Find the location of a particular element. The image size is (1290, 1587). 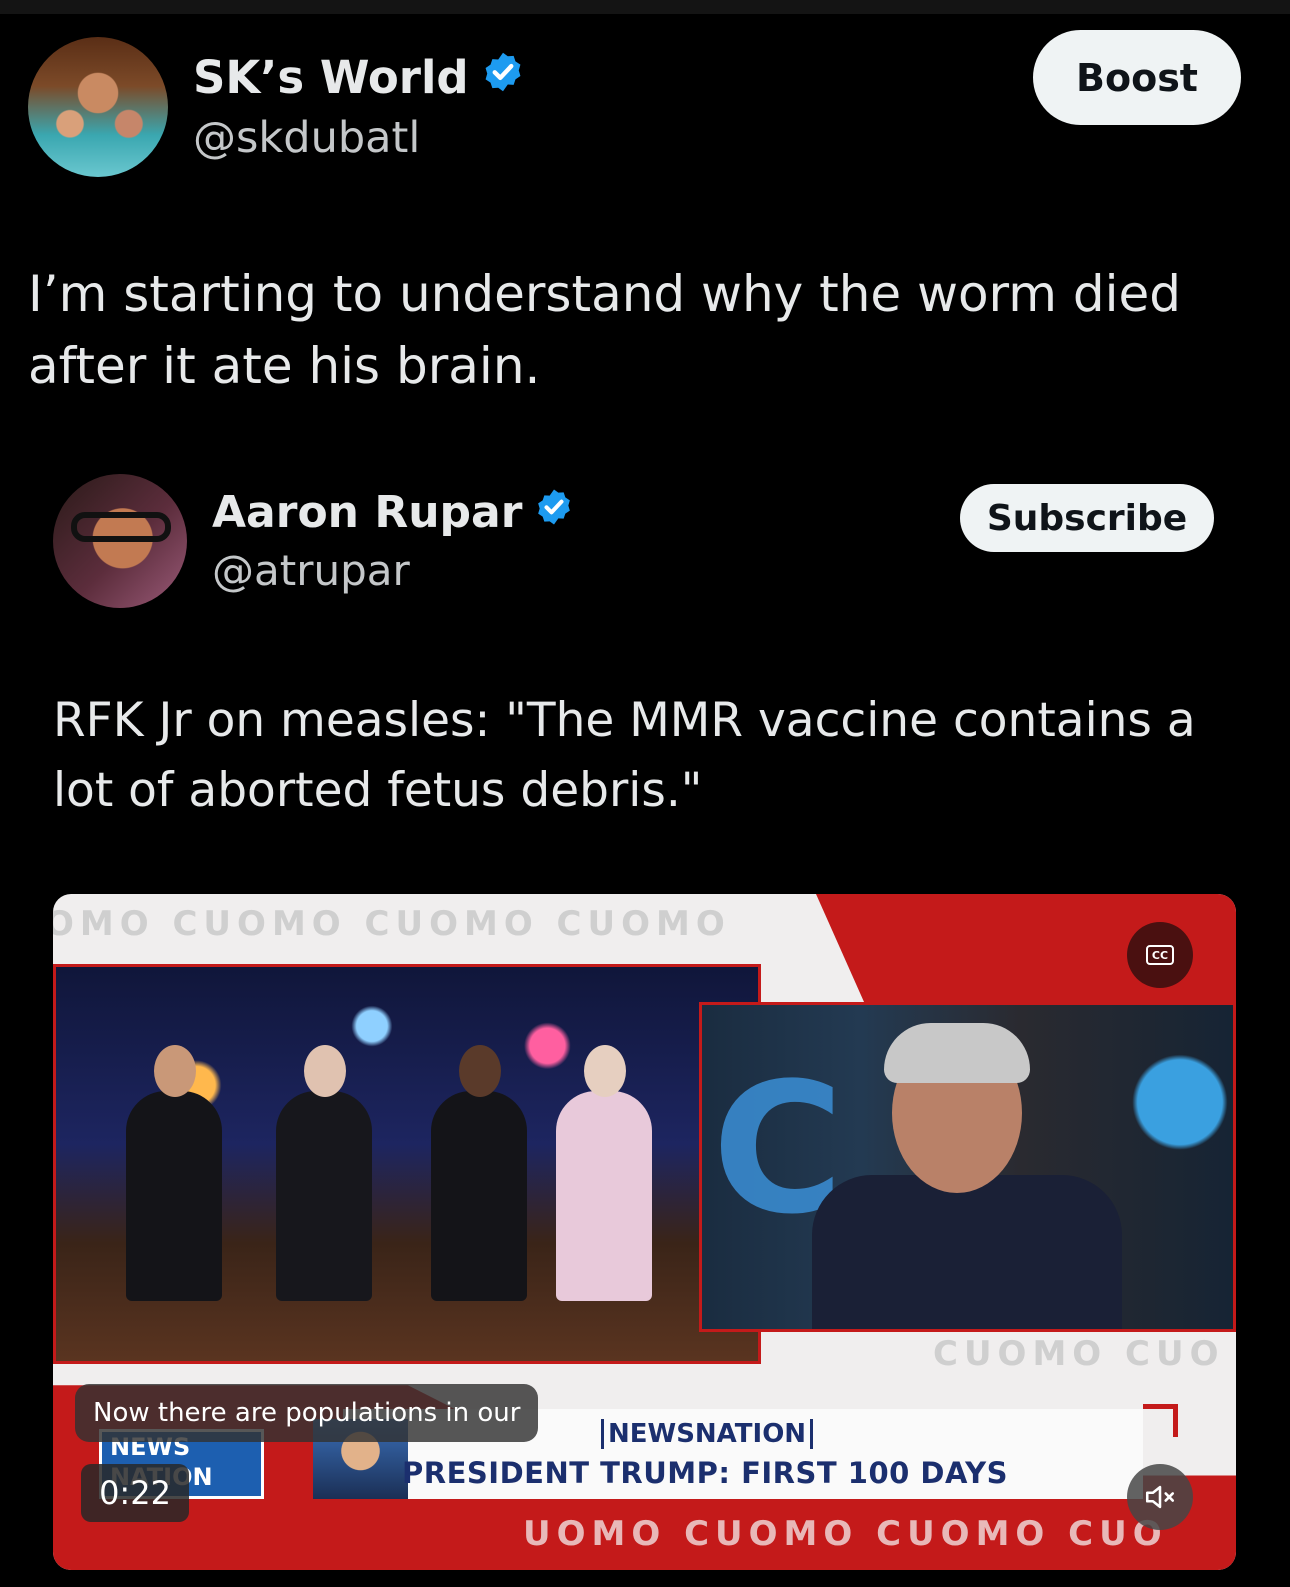

ticker-headline: PRESIDENT TRUMP: FIRST 100 DAYS is located at coordinates (705, 1473).